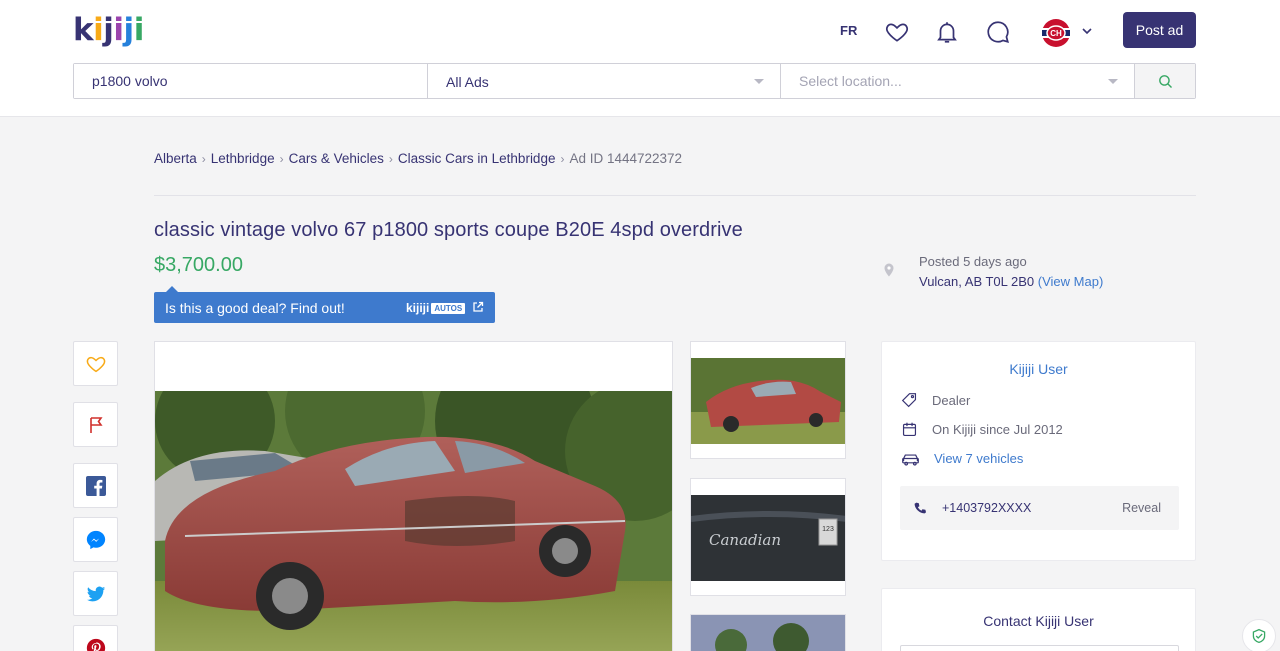  I want to click on twitter-icon, so click(95, 593).